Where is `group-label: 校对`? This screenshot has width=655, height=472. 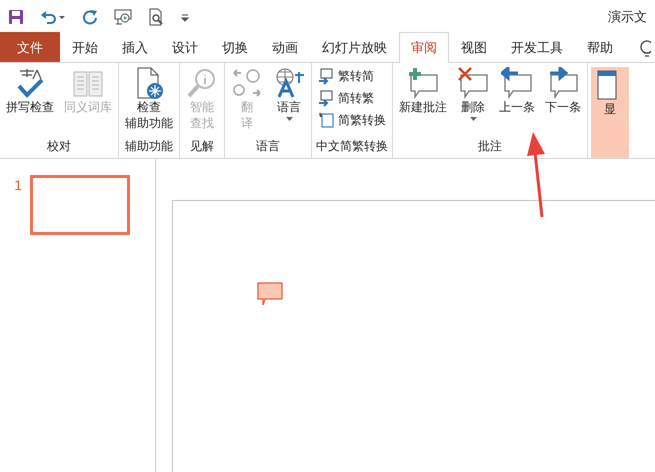
group-label: 校对 is located at coordinates (59, 146).